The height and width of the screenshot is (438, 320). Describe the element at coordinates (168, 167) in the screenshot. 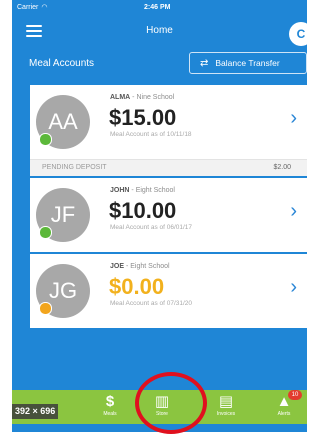

I see `pending-deposit-row: PENDING DEPOSIT $2.00` at that location.